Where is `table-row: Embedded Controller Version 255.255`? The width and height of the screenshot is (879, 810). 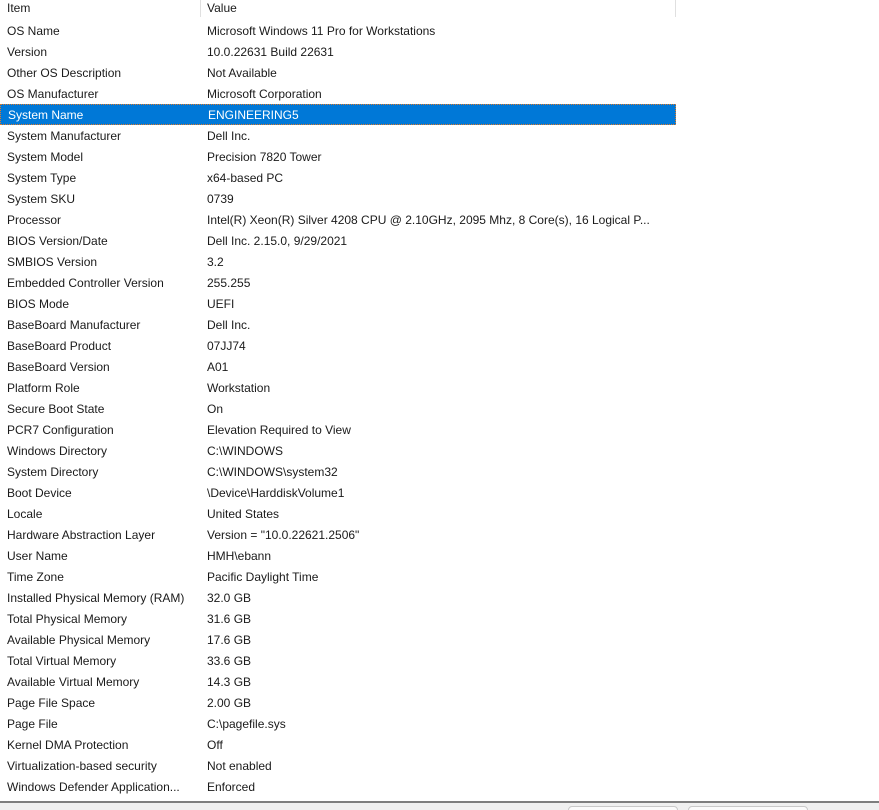
table-row: Embedded Controller Version 255.255 is located at coordinates (338, 282).